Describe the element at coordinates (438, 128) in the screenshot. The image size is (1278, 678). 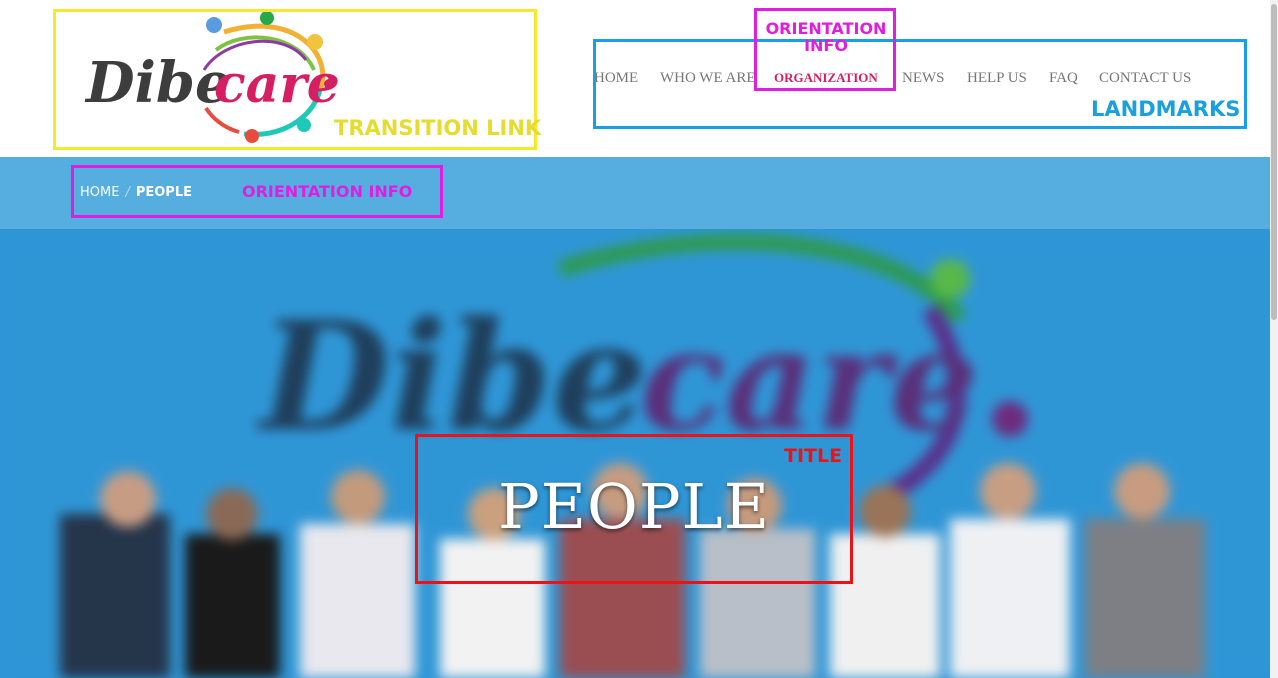
I see `annotation-transition-link-label: TRANSITION LINK` at that location.